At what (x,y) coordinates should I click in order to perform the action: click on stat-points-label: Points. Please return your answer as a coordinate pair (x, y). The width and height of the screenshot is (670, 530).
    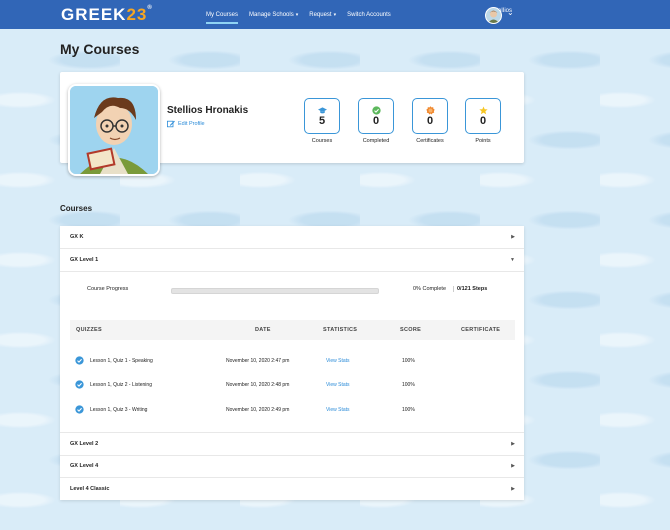
    Looking at the image, I should click on (483, 141).